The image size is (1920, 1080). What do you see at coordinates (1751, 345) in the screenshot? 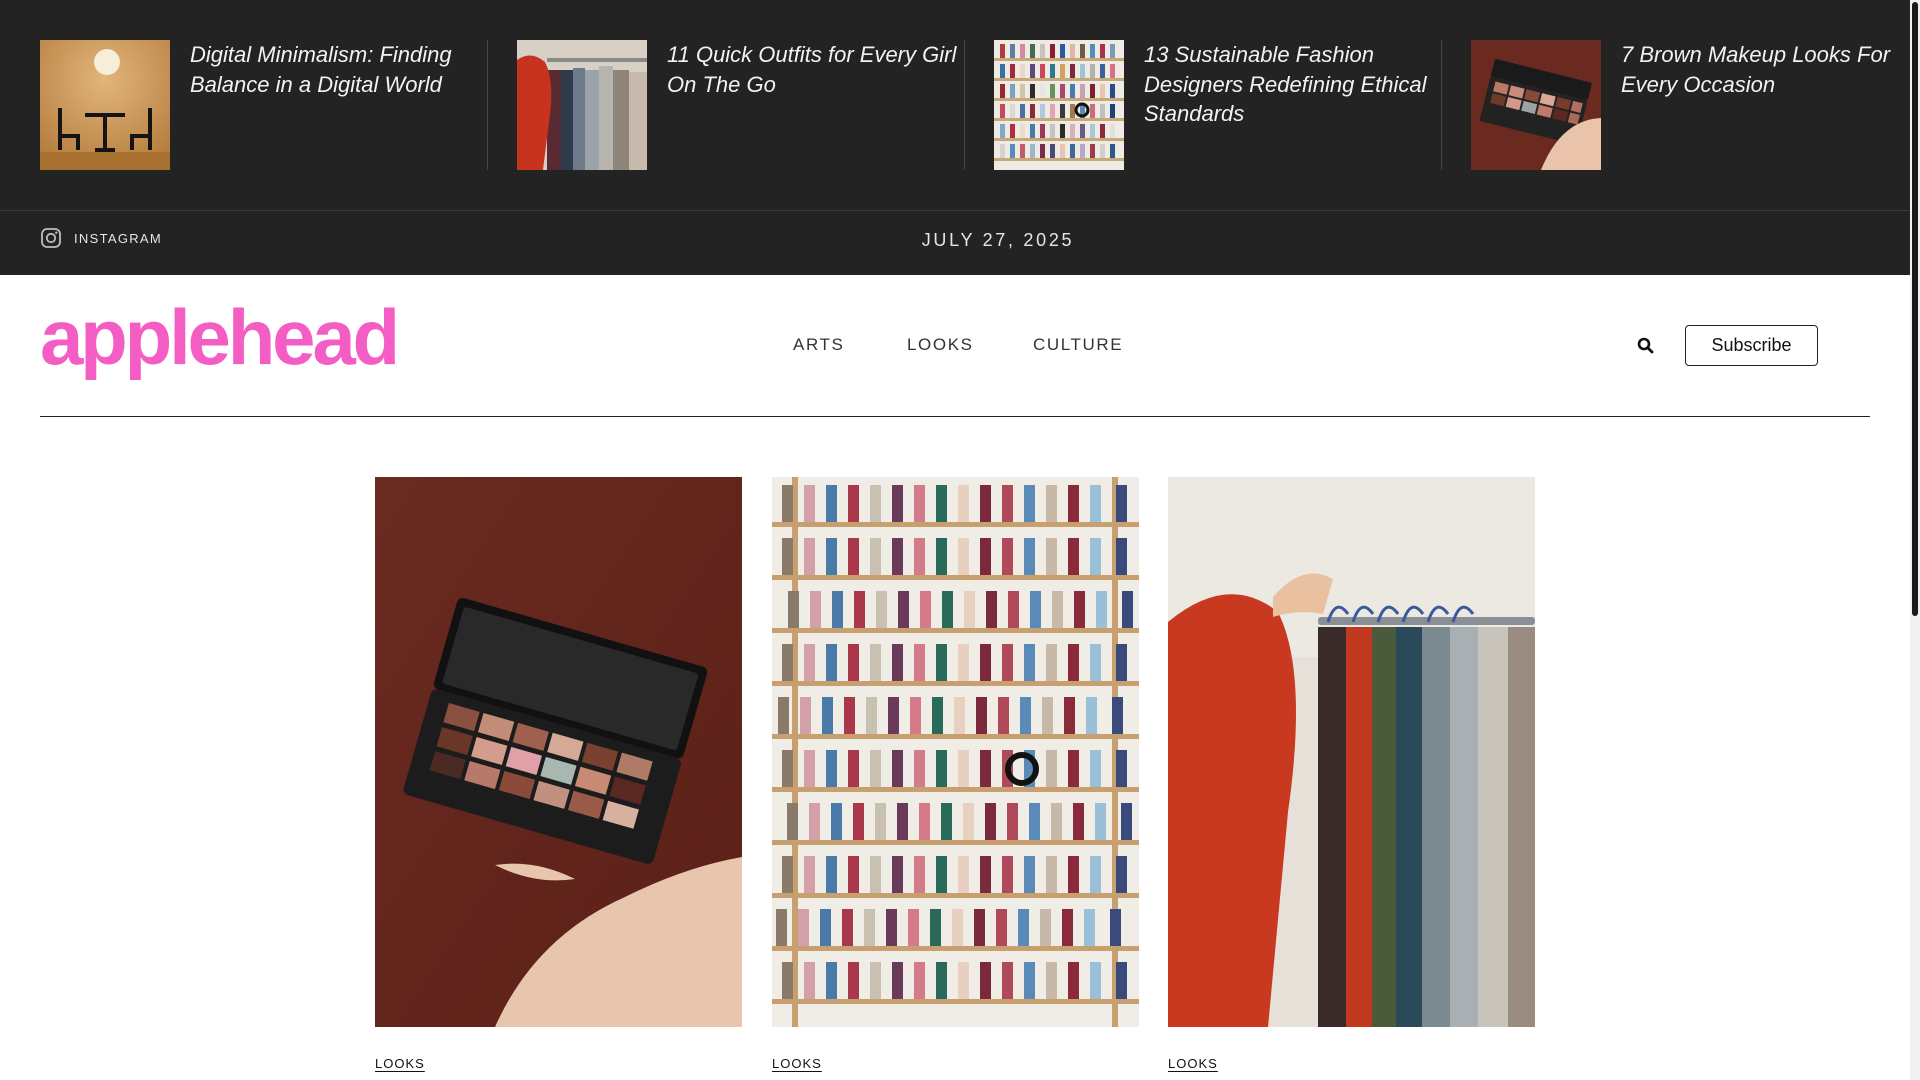
I see `subscribe-button: Subscribe` at bounding box center [1751, 345].